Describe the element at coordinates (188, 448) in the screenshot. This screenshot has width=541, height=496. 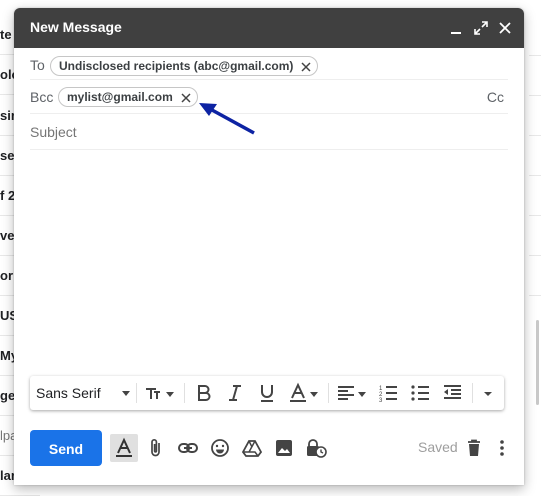
I see `insert-link-icon` at that location.